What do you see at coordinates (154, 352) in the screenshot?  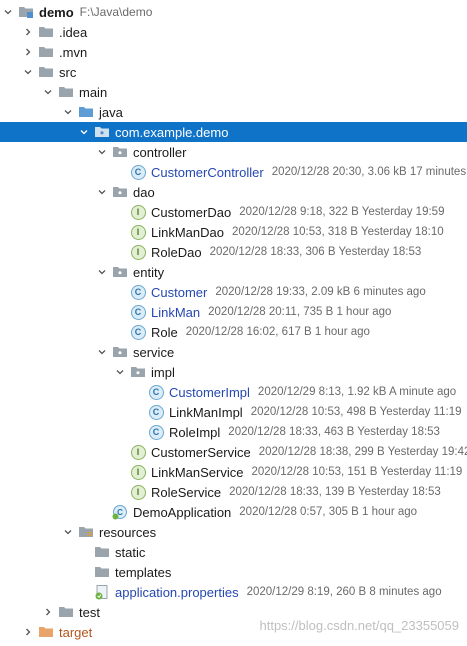 I see `tree-label: service` at bounding box center [154, 352].